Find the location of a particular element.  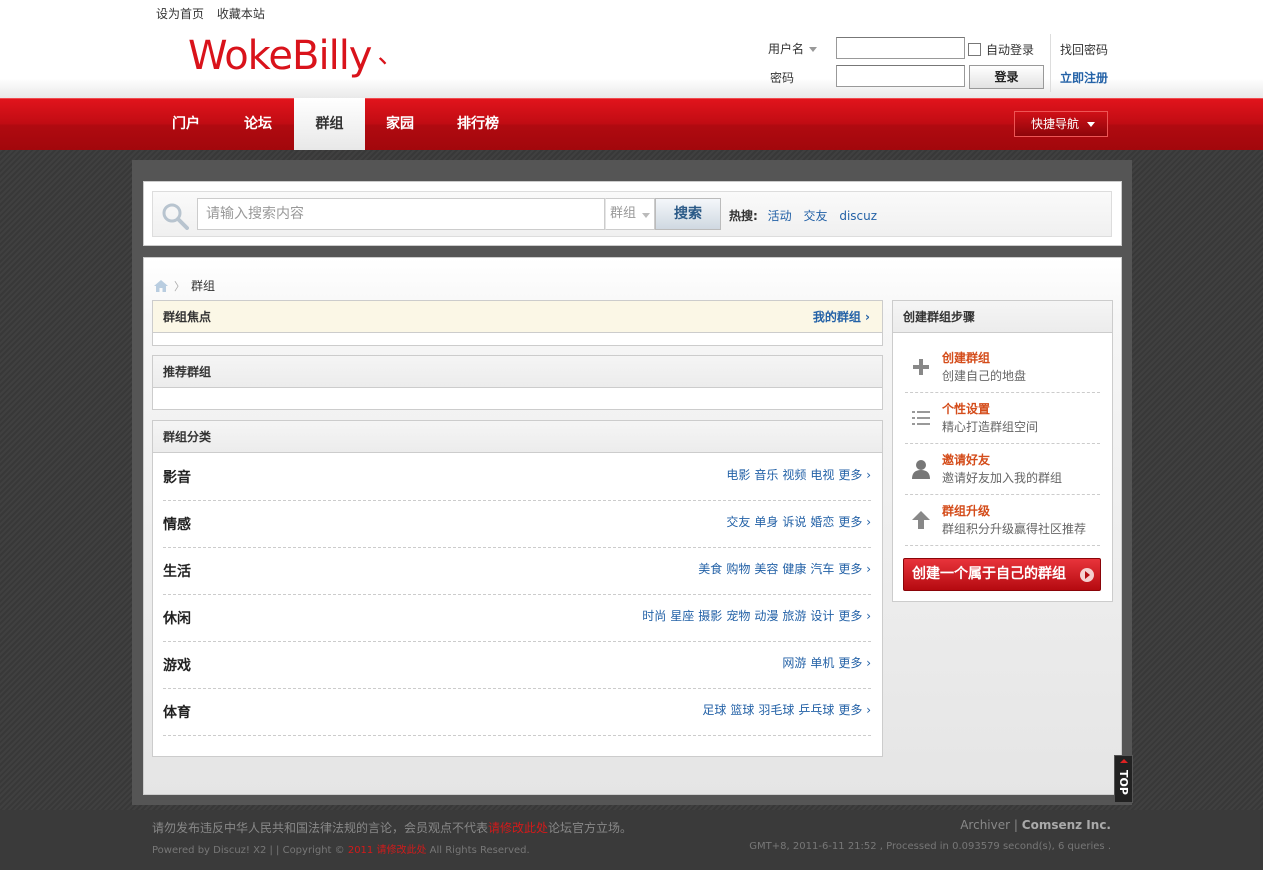

category-link: 交友 is located at coordinates (738, 522).